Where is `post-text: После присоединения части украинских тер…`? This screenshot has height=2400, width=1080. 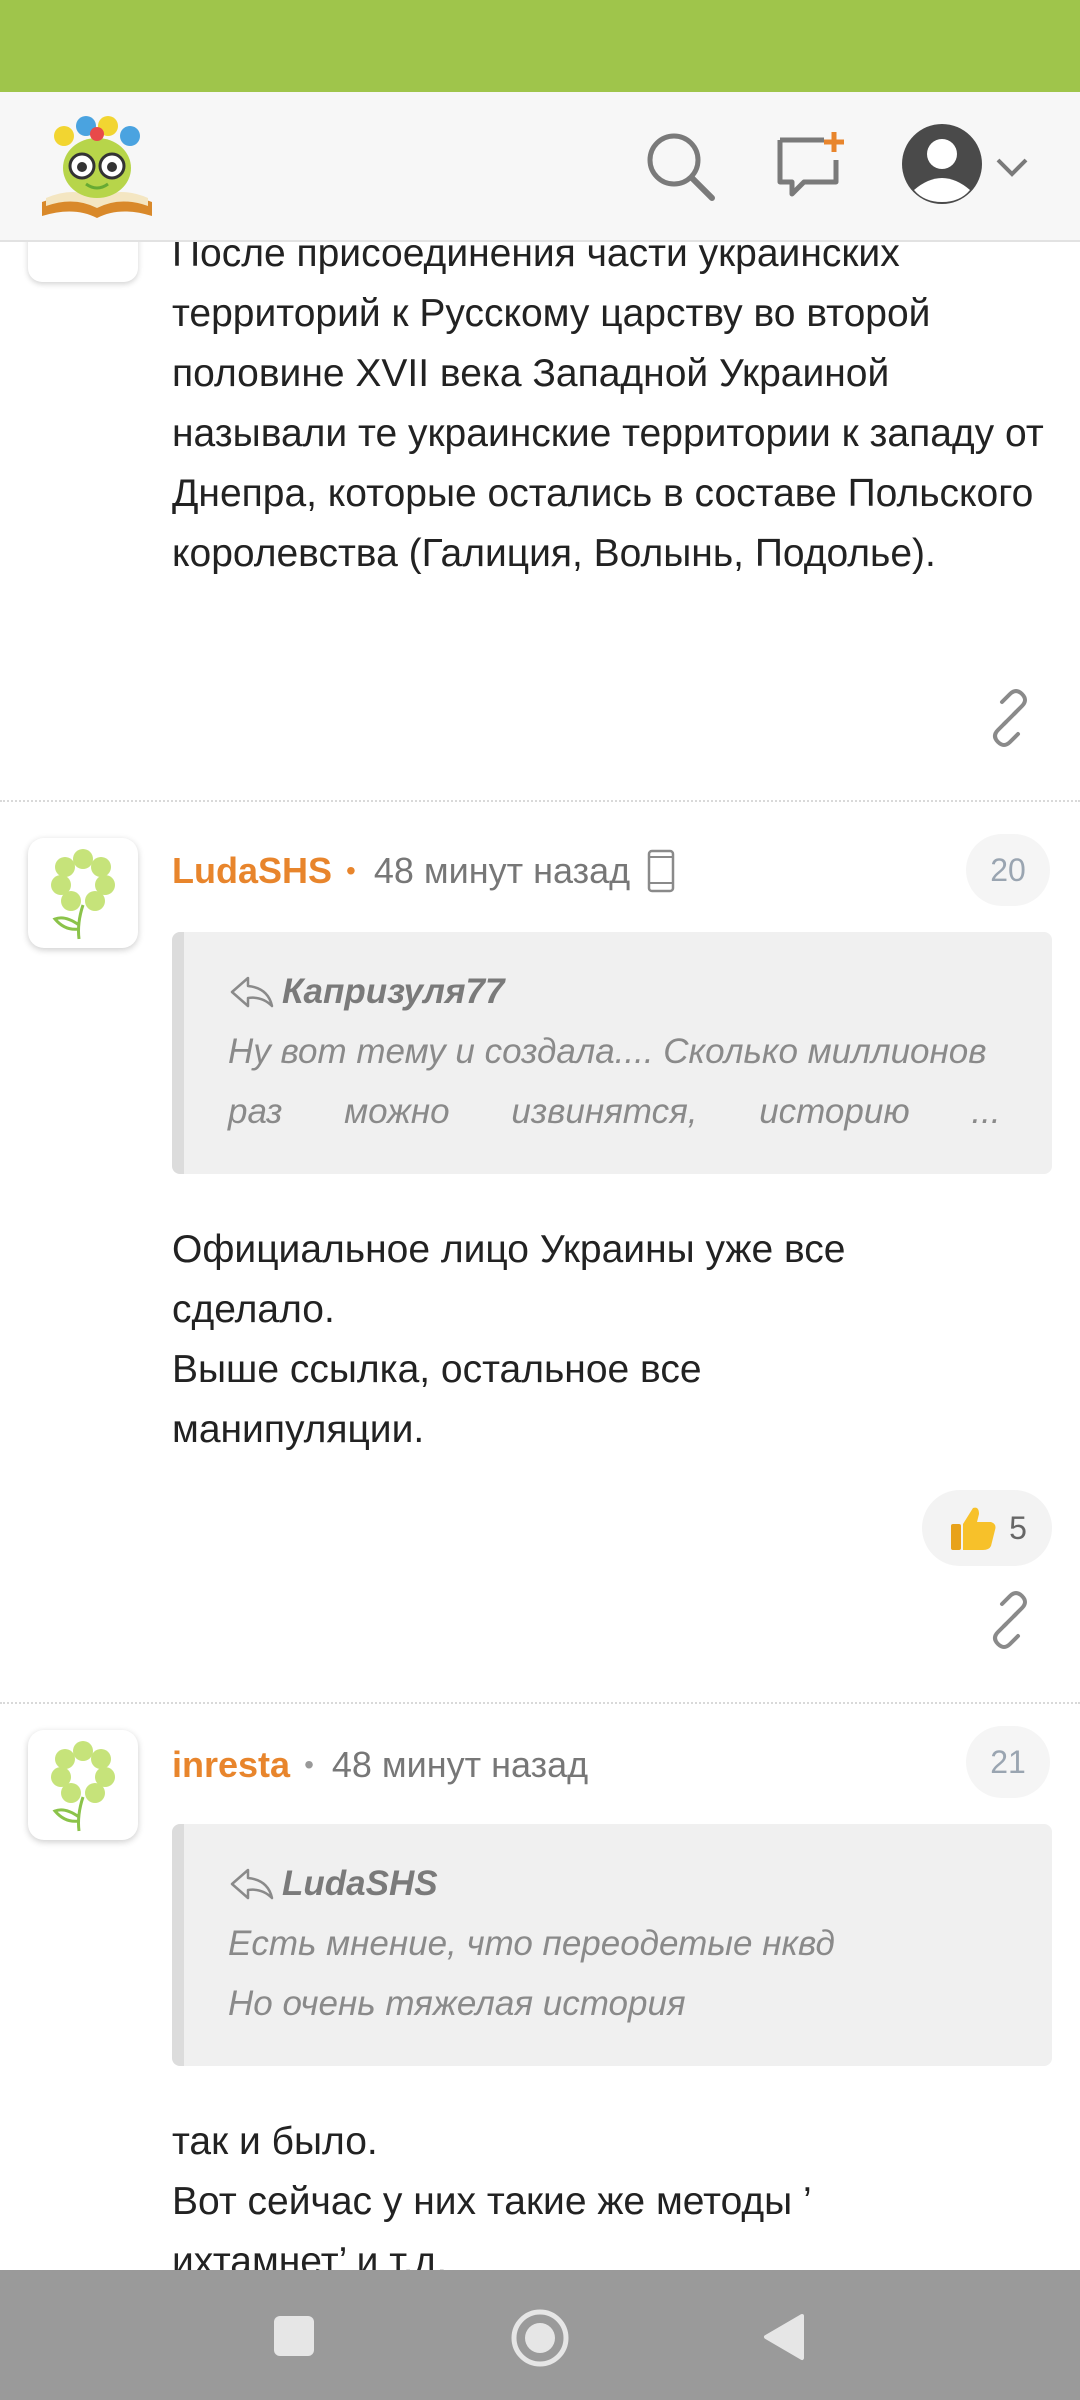
post-text: После присоединения части украинских тер… is located at coordinates (612, 412).